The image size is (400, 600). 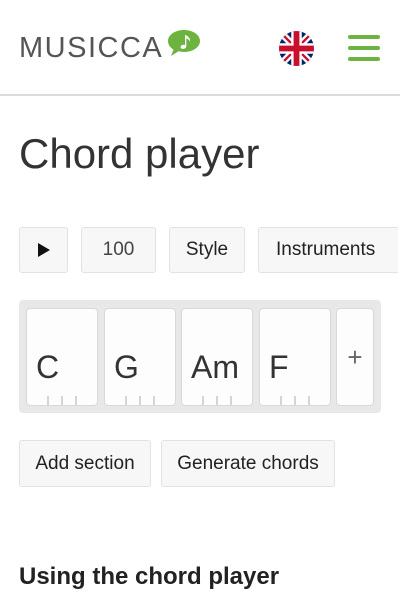 What do you see at coordinates (279, 367) in the screenshot?
I see `chord-name: F` at bounding box center [279, 367].